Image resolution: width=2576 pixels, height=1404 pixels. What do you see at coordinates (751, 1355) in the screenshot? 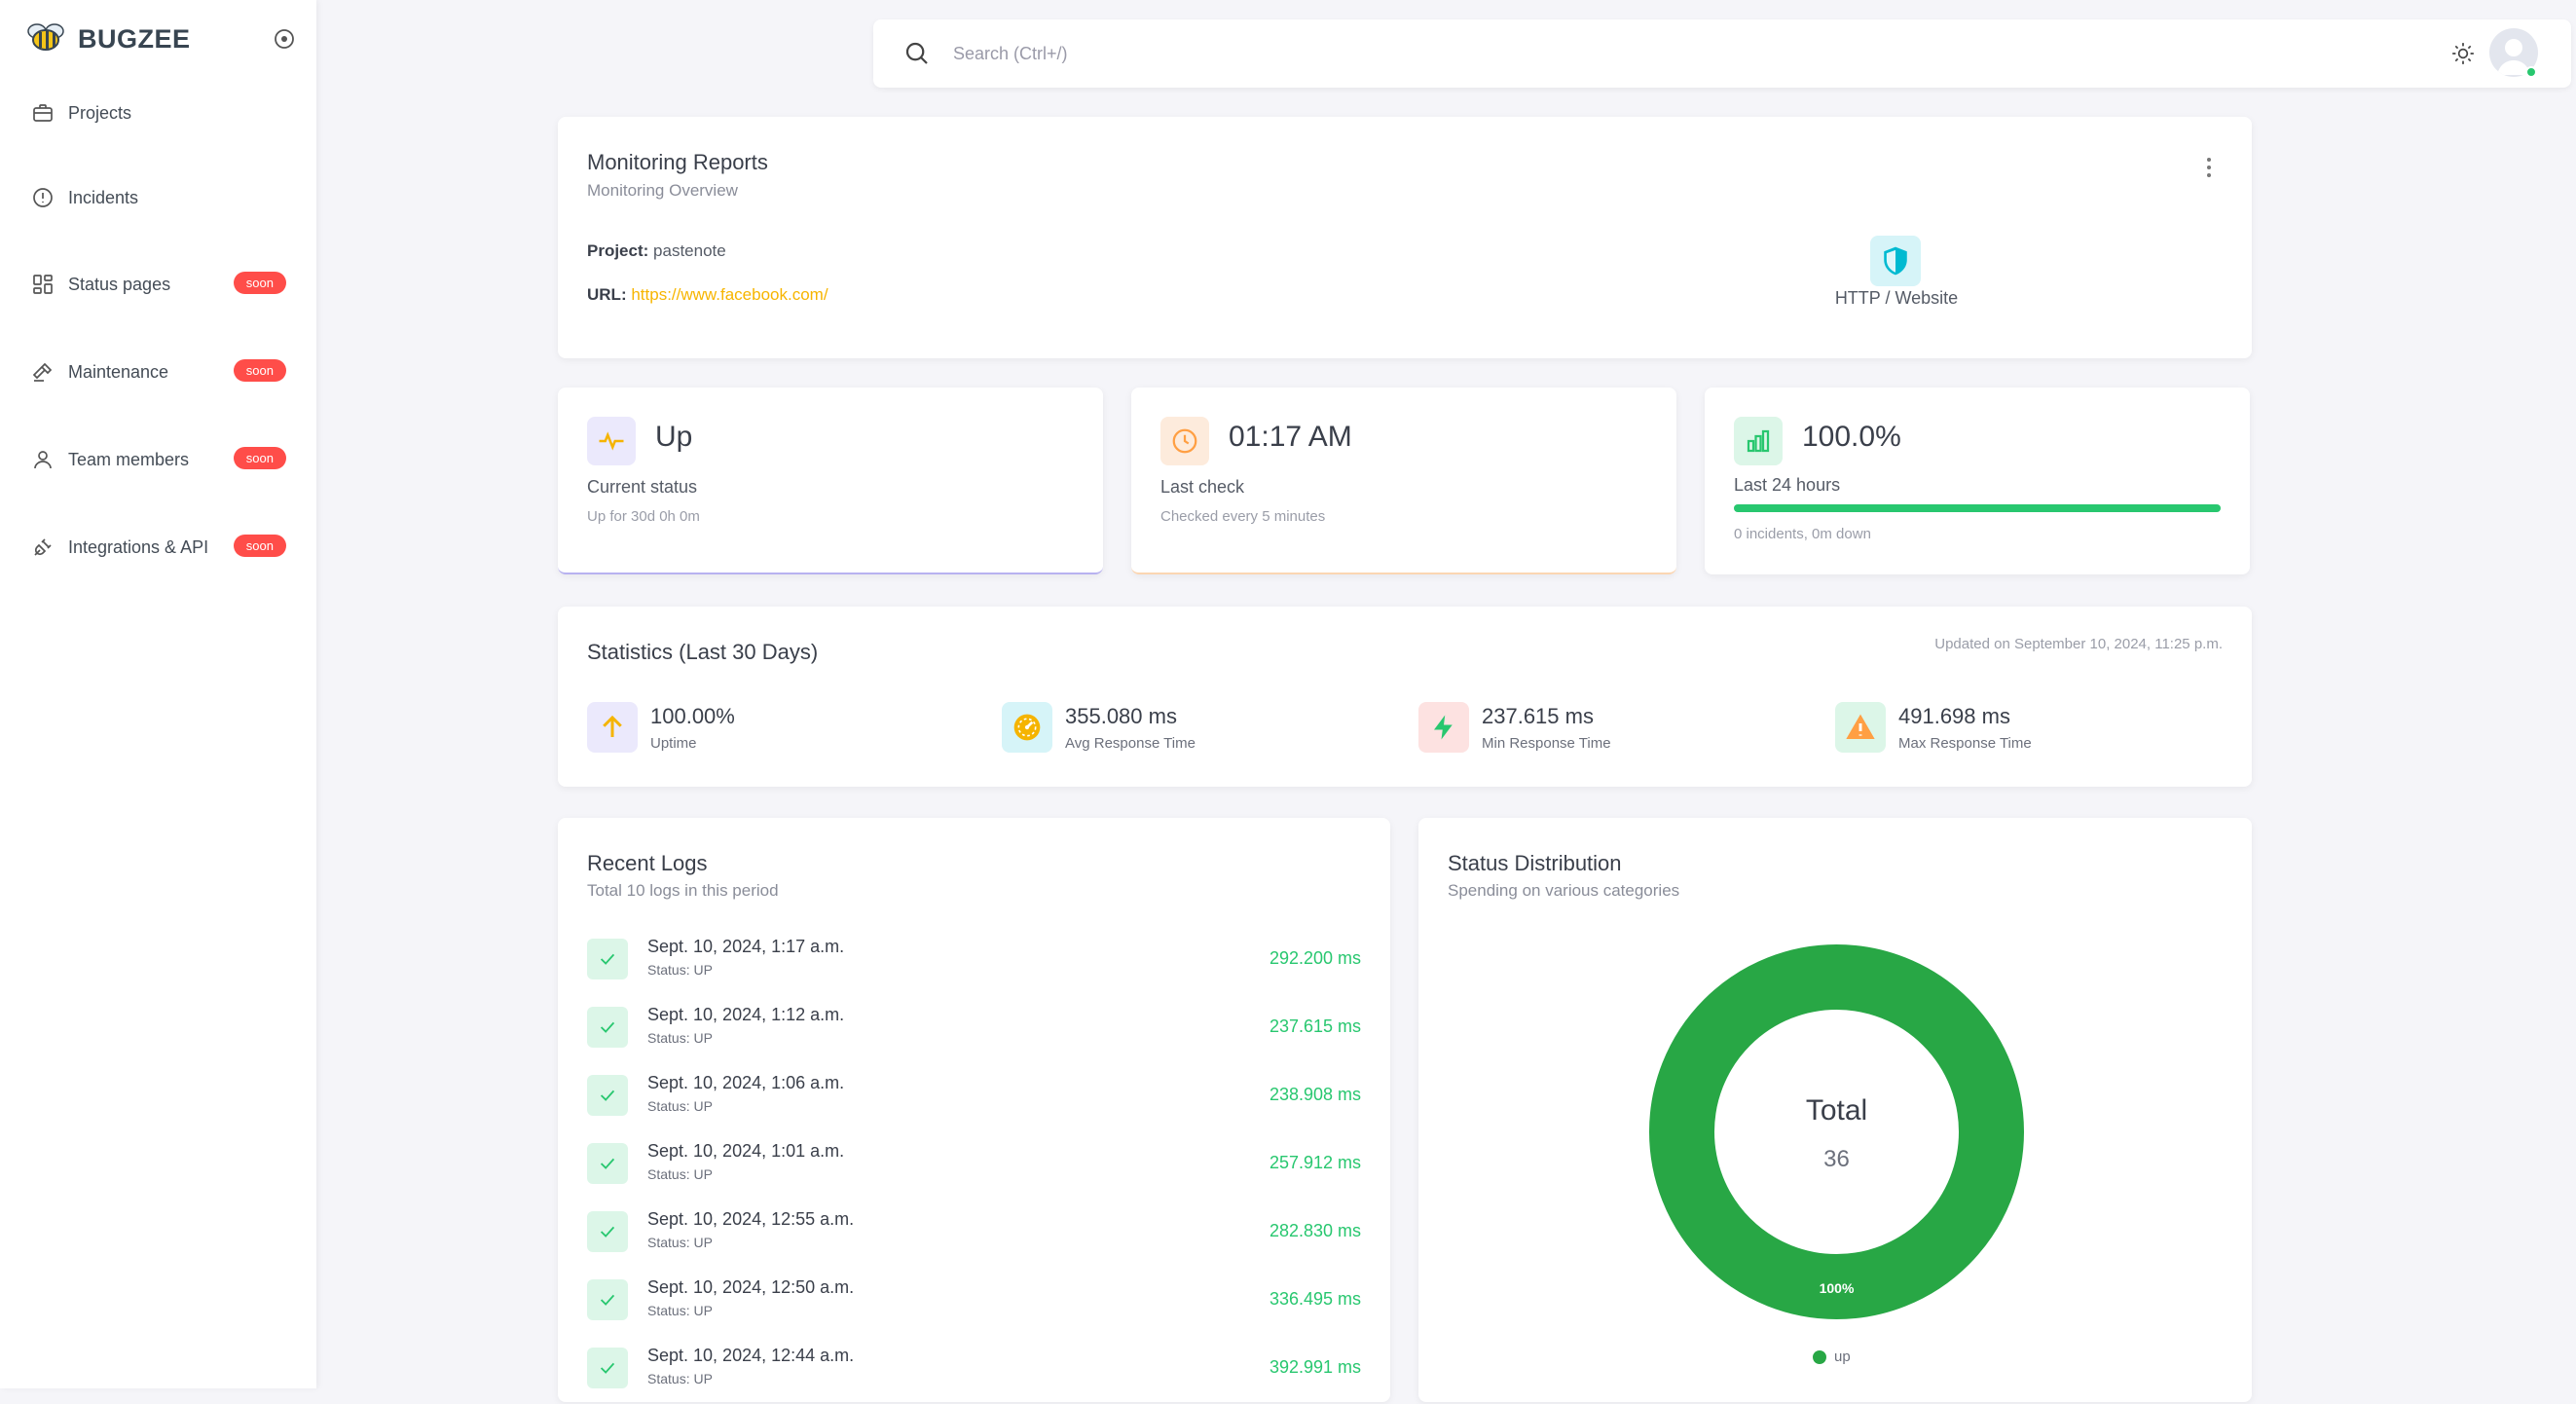
I see `log-date: Sept. 10, 2024, 12:44 a.m.` at bounding box center [751, 1355].